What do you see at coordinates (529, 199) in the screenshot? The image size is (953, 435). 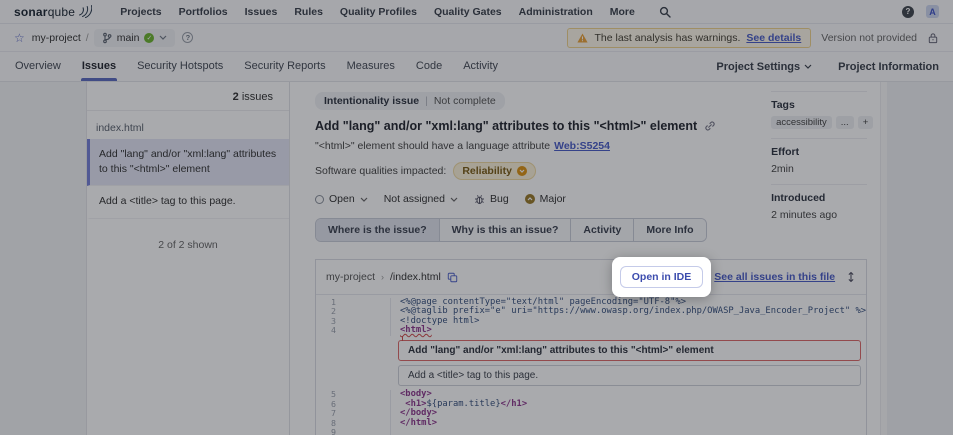 I see `major-severity-icon` at bounding box center [529, 199].